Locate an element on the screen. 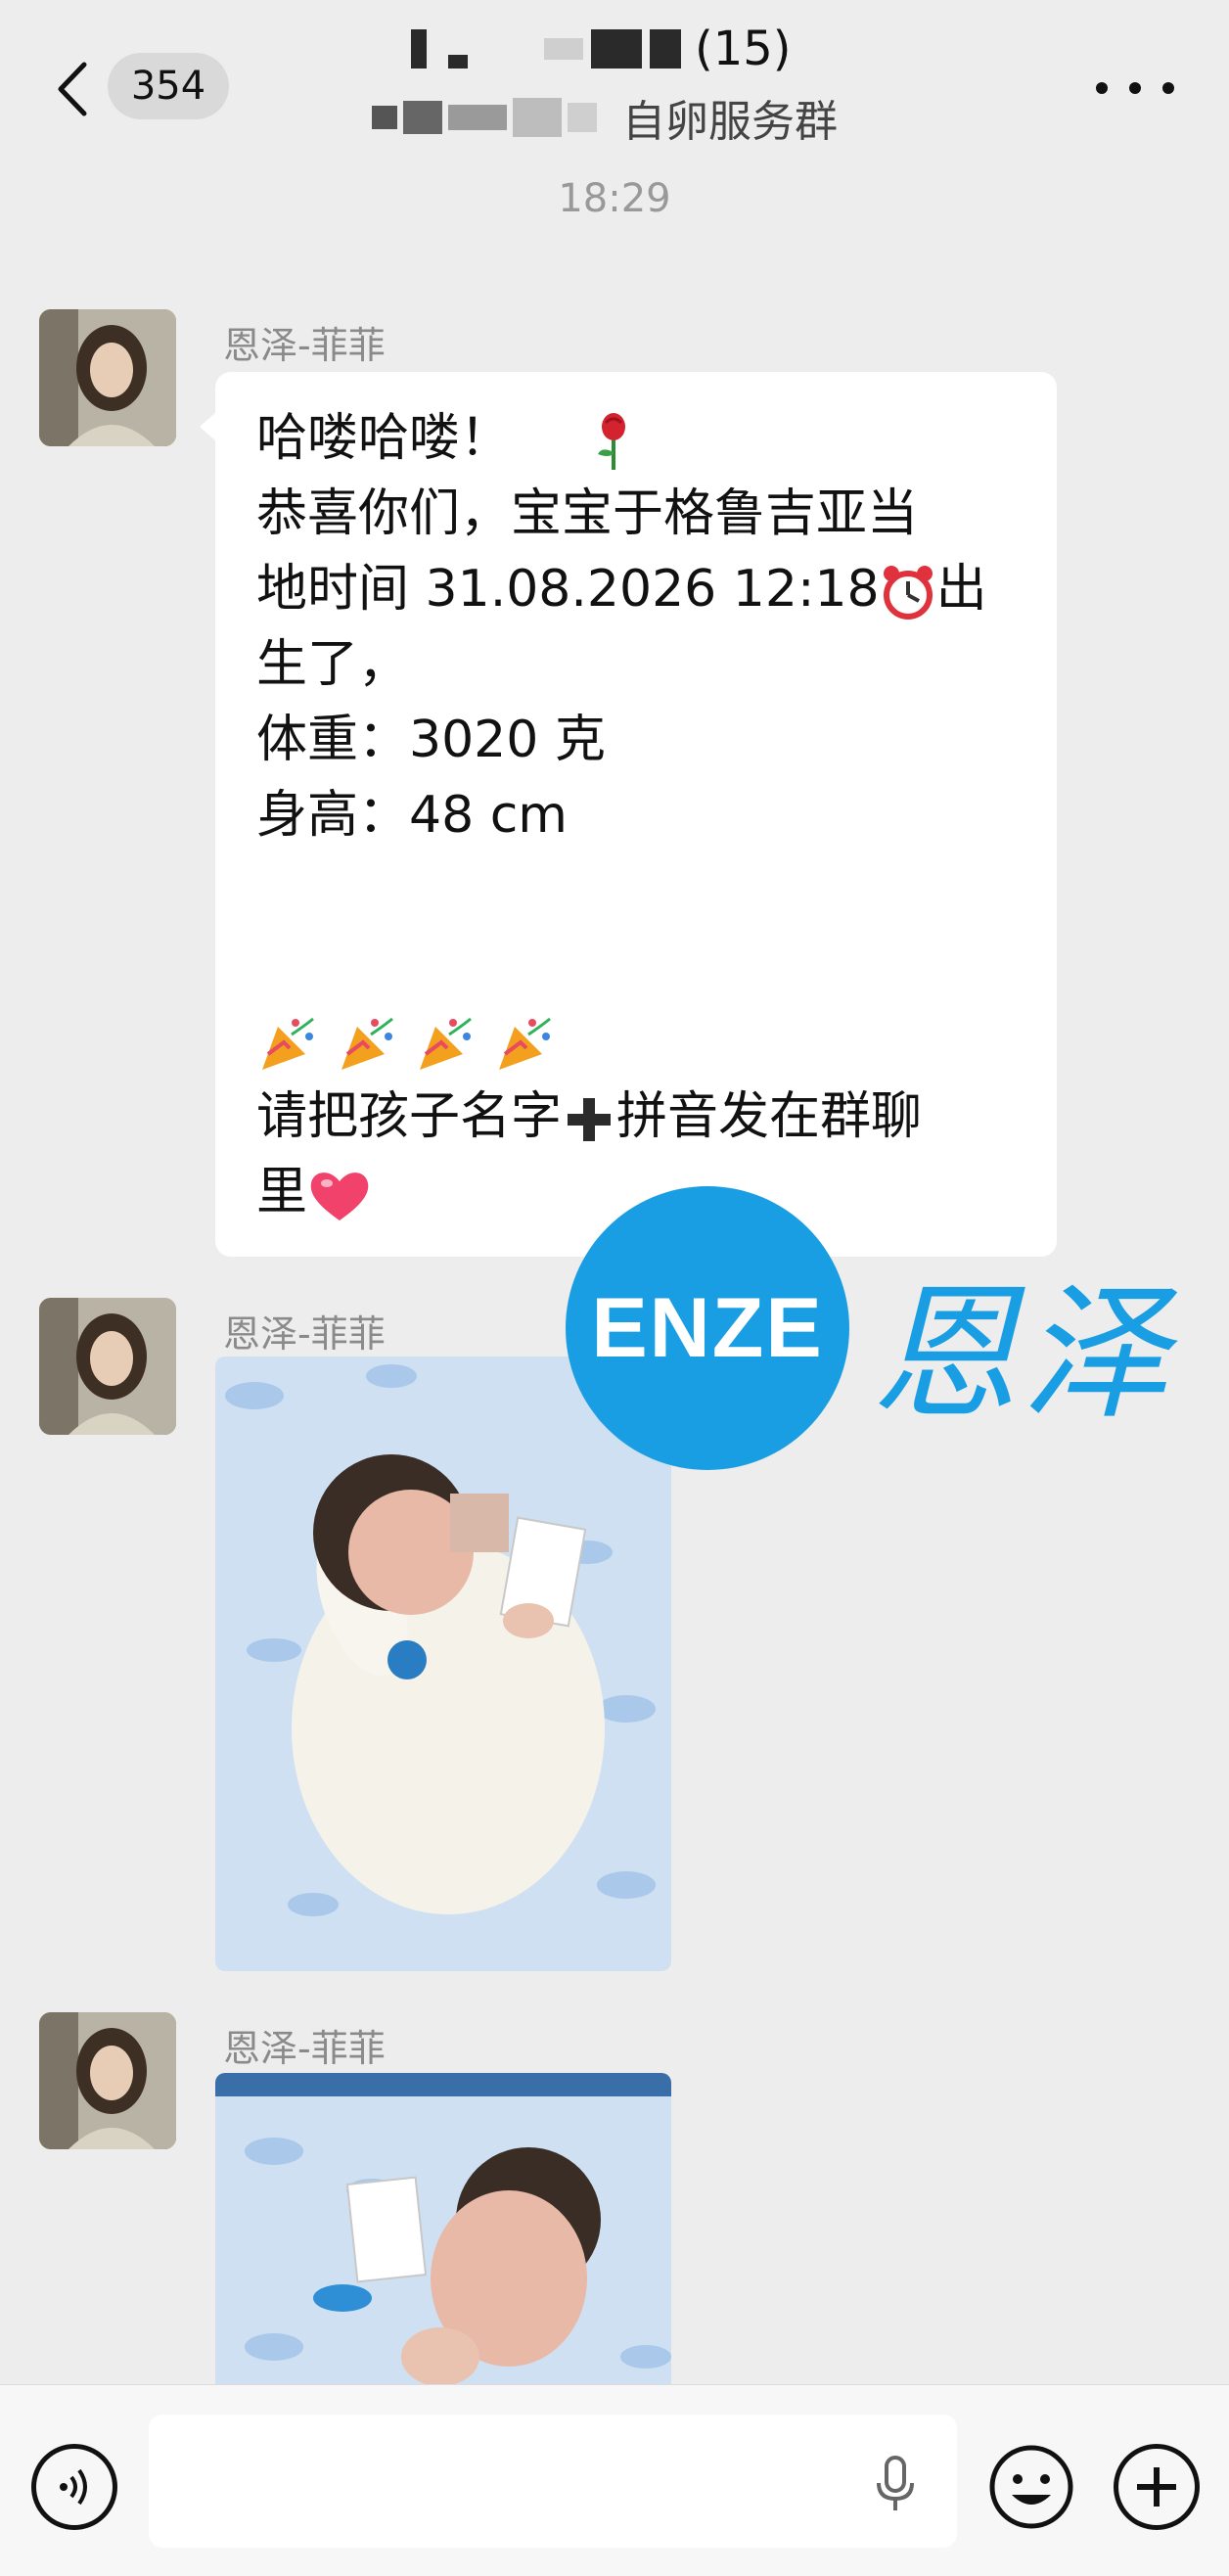 The width and height of the screenshot is (1229, 2576). enze-logo: ENZE is located at coordinates (707, 1328).